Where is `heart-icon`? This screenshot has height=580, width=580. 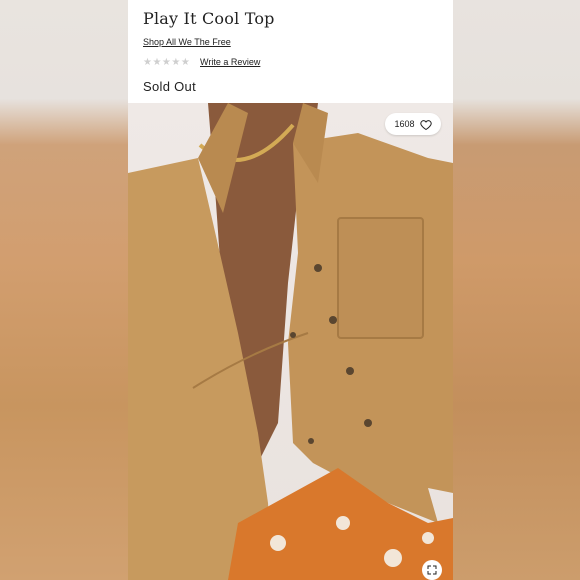
heart-icon is located at coordinates (425, 124).